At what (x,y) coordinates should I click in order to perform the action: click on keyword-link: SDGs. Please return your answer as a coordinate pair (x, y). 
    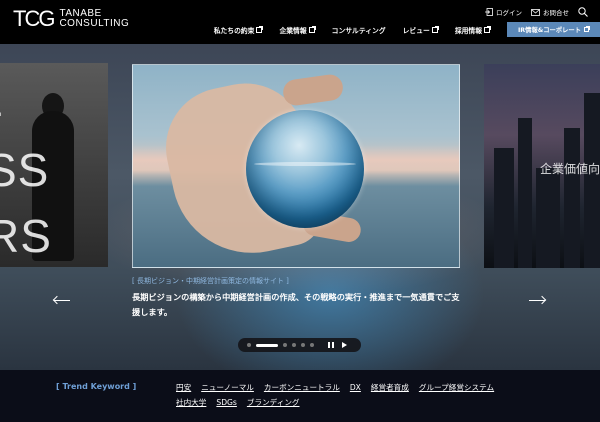
    Looking at the image, I should click on (226, 402).